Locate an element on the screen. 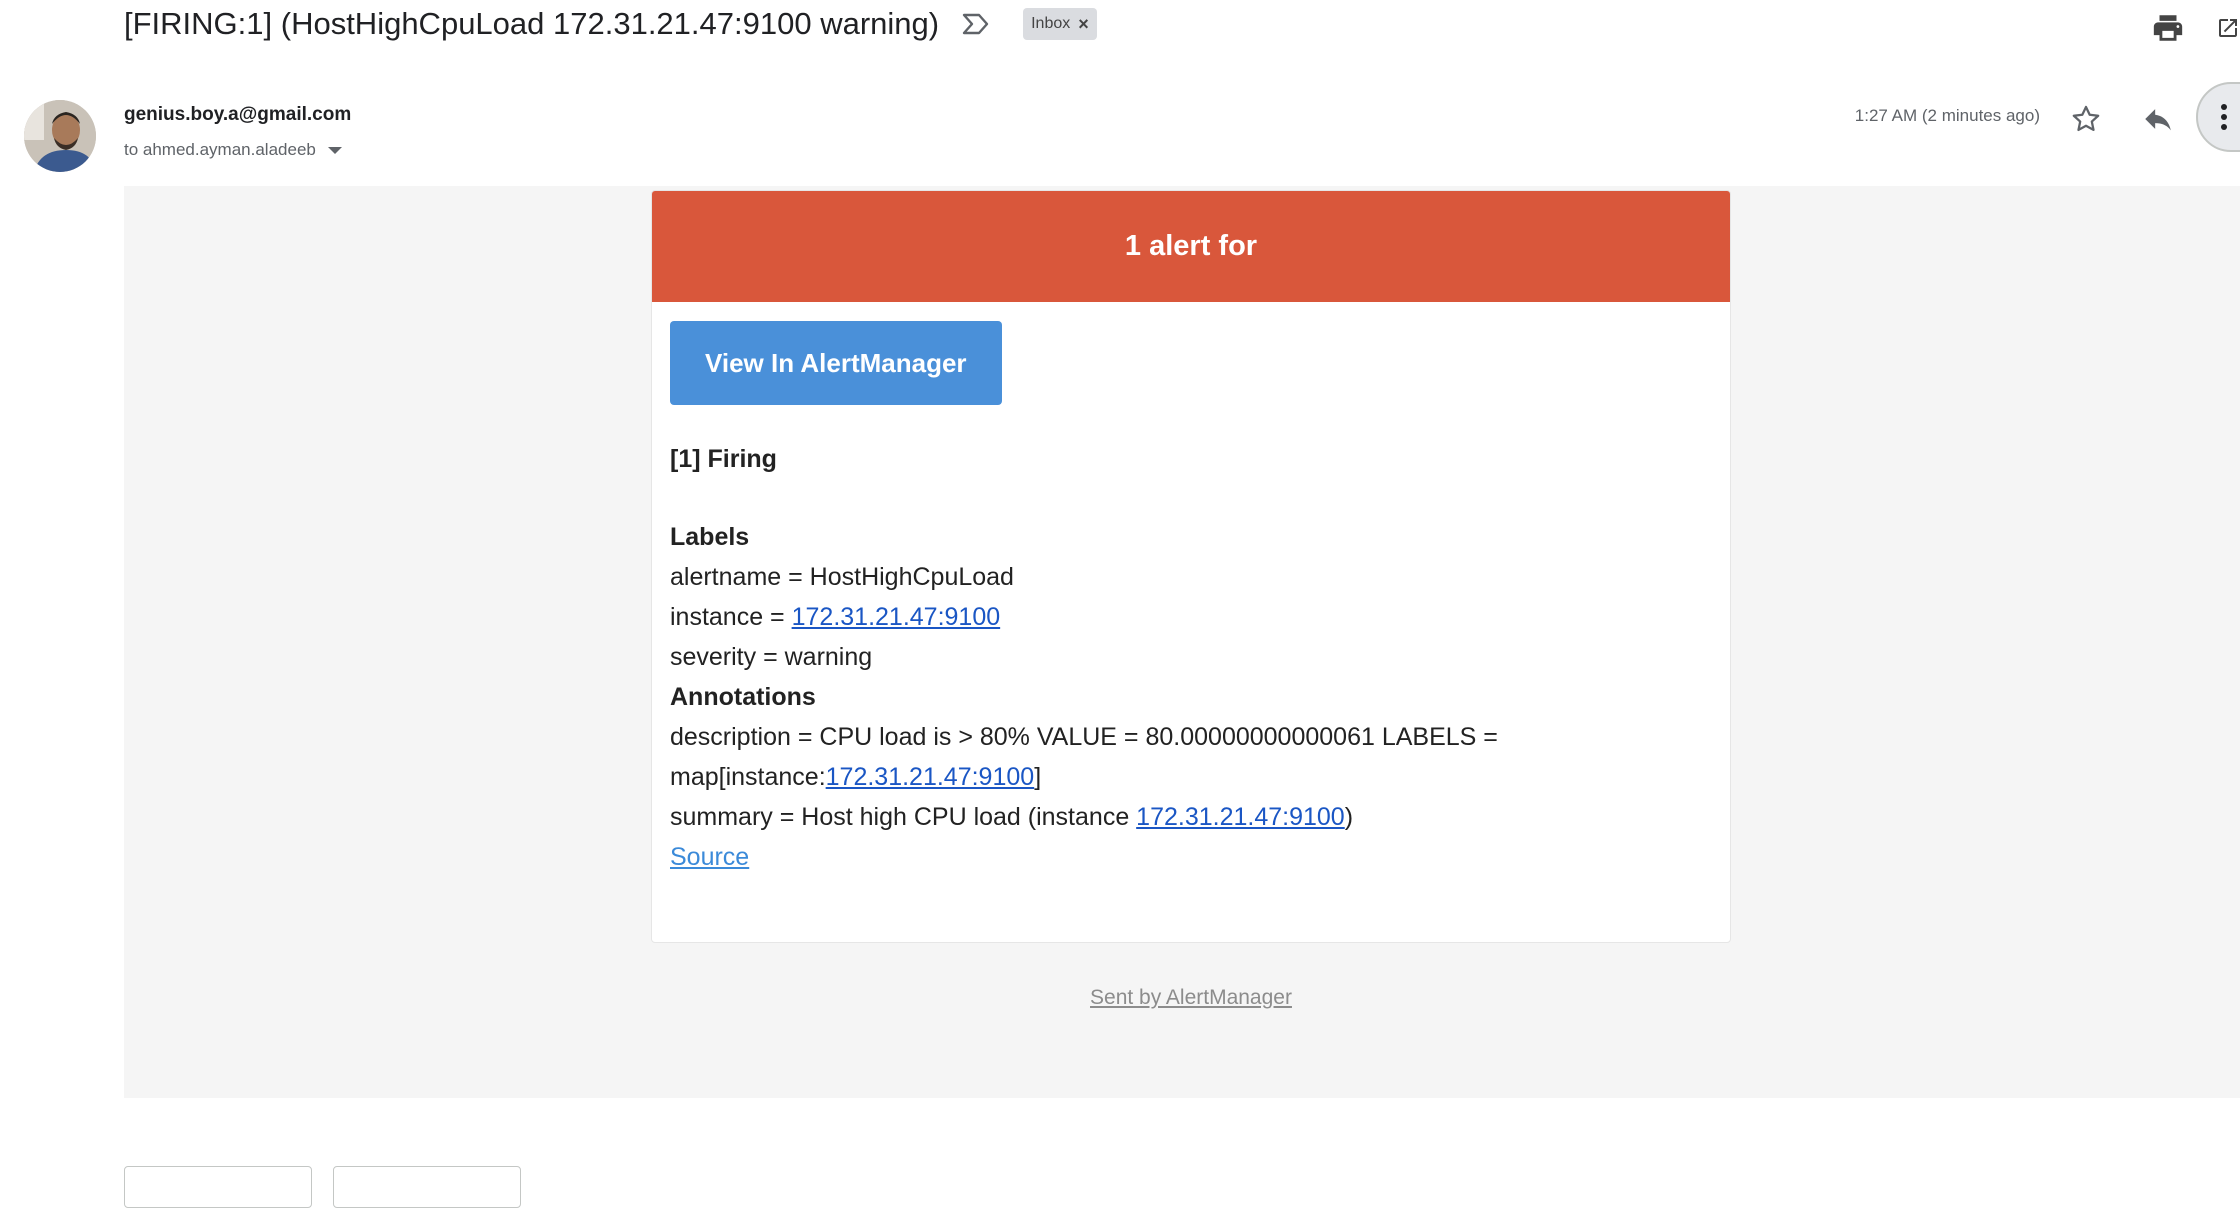 The height and width of the screenshot is (1208, 2240). description-instance-link: 172.31.21.47:9100 is located at coordinates (930, 777).